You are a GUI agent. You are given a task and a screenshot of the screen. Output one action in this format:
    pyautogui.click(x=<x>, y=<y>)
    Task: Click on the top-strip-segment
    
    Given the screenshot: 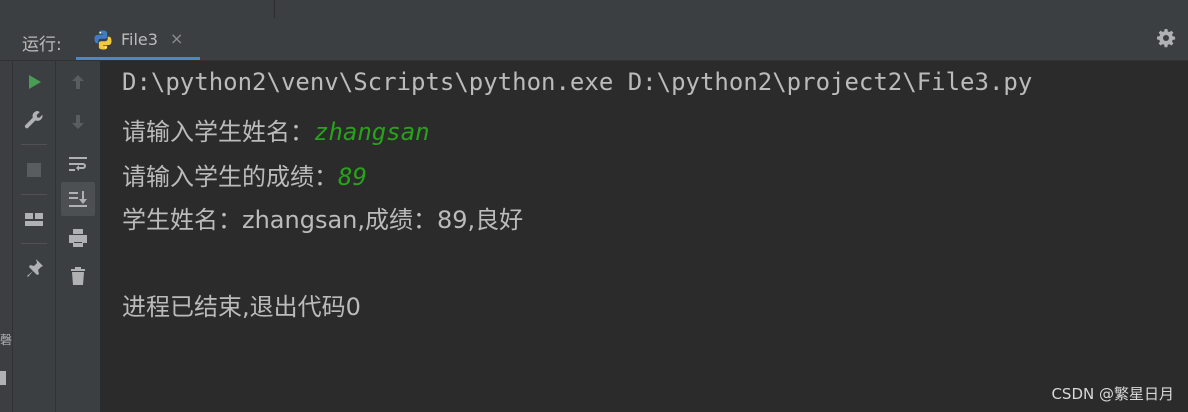 What is the action you would take?
    pyautogui.click(x=137, y=9)
    